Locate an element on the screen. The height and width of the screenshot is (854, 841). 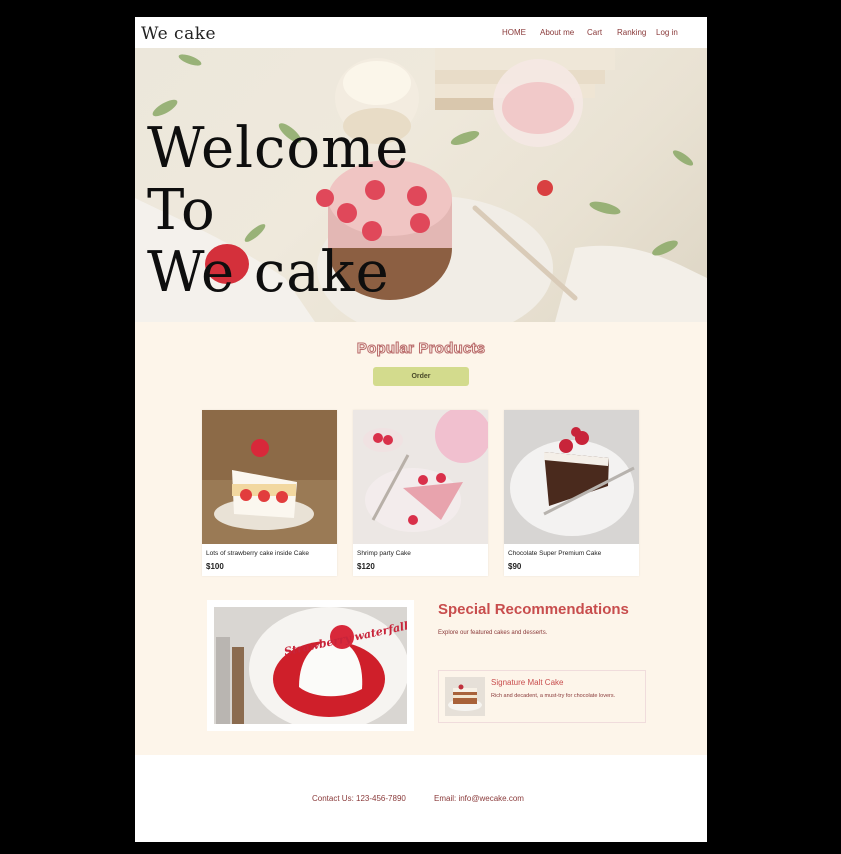
product-card: Chocolate Super Premium Cake $90 is located at coordinates (571, 493).